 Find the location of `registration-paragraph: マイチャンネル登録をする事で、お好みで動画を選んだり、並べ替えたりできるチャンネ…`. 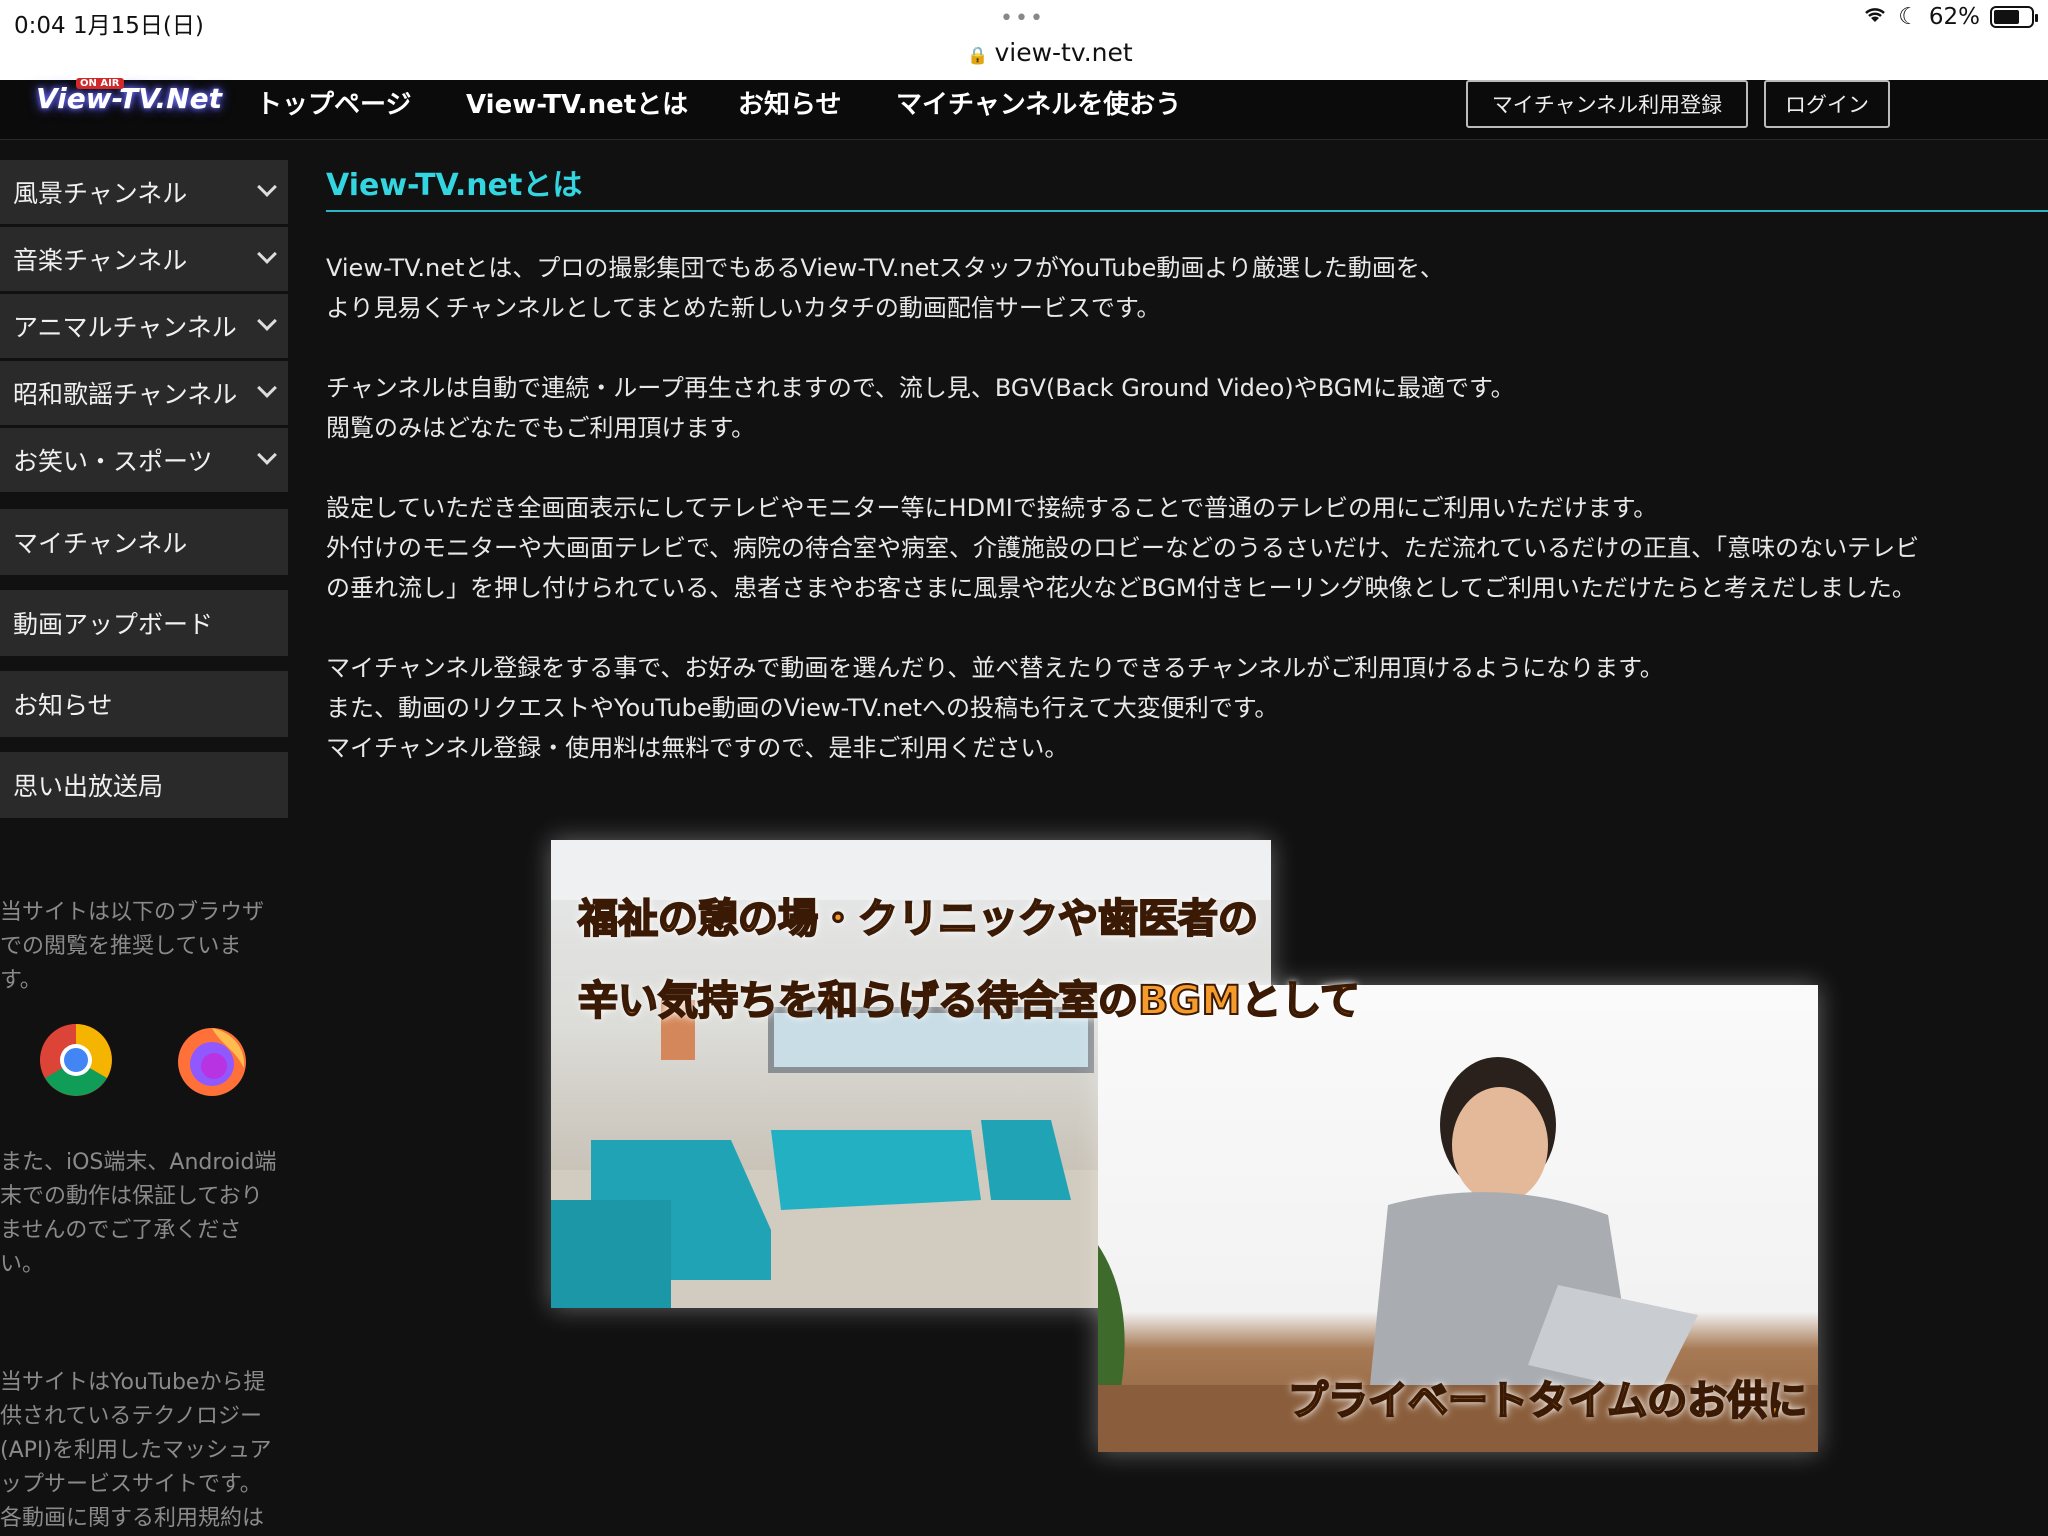

registration-paragraph: マイチャンネル登録をする事で、お好みで動画を選んだり、並べ替えたりできるチャンネ… is located at coordinates (995, 708).